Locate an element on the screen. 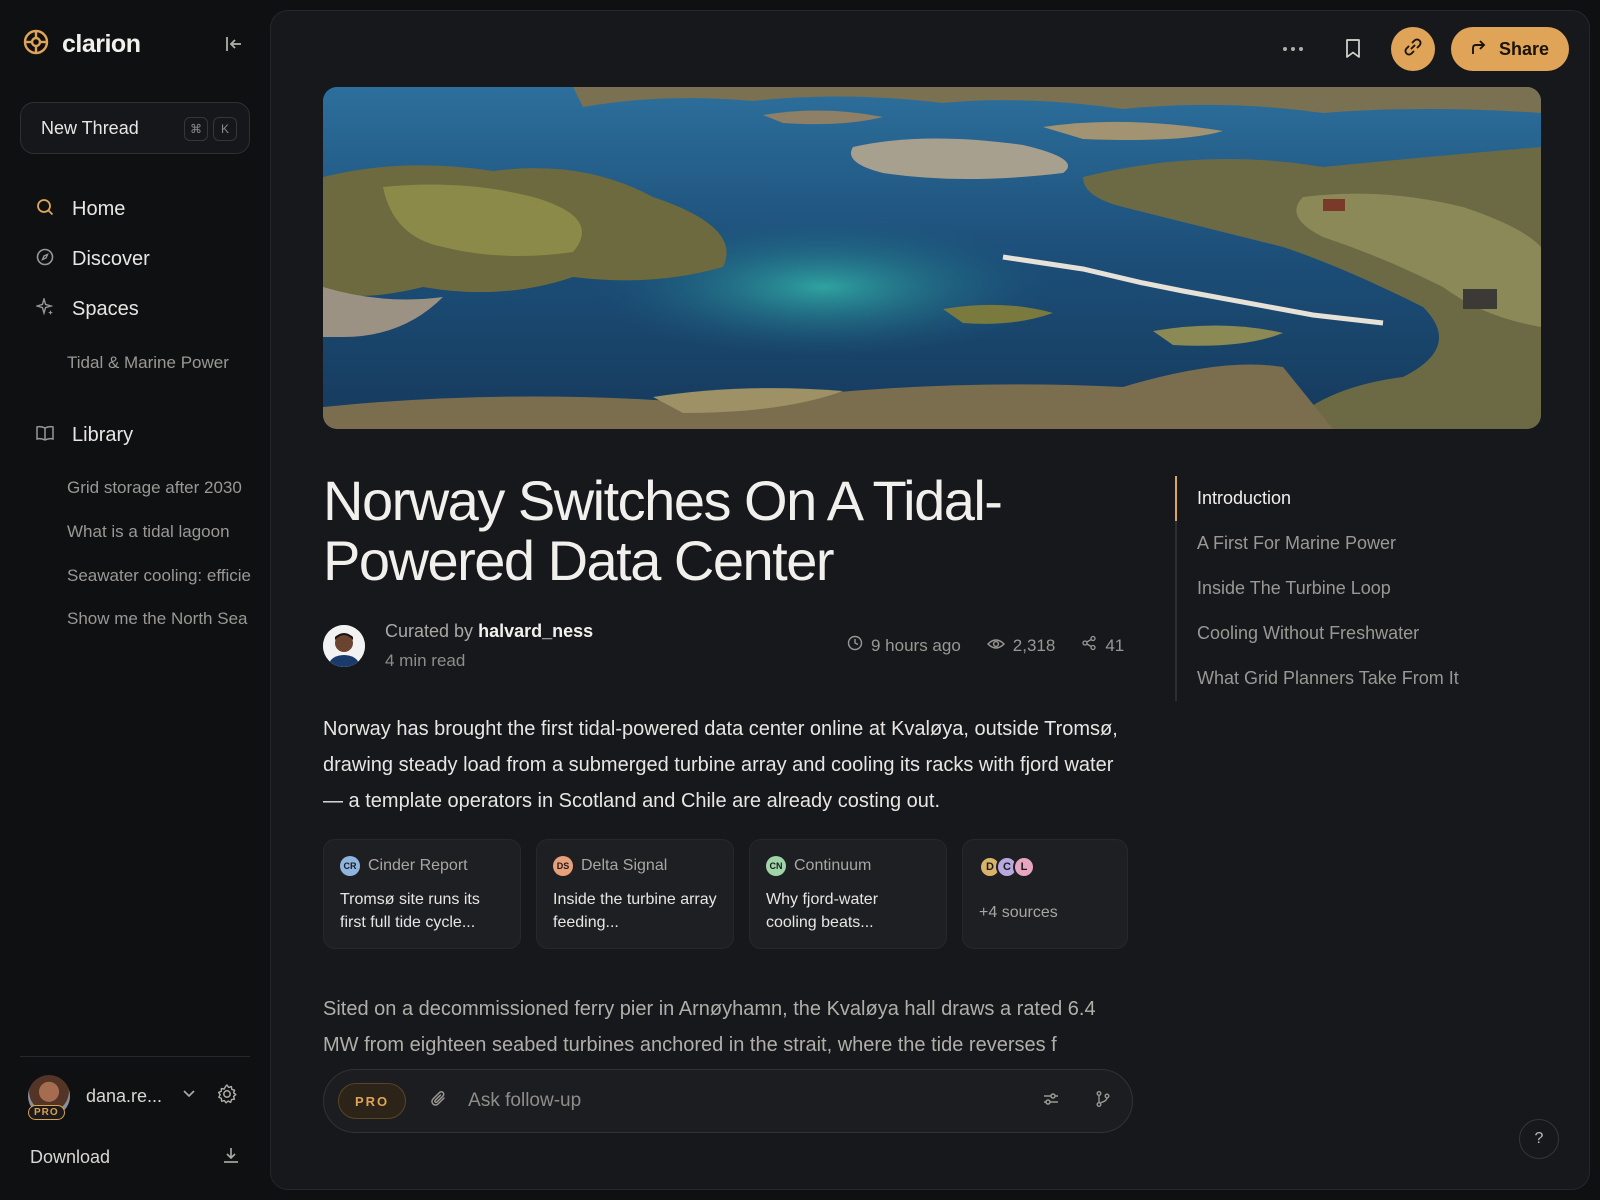  article-toolbar: Share is located at coordinates (1420, 49).